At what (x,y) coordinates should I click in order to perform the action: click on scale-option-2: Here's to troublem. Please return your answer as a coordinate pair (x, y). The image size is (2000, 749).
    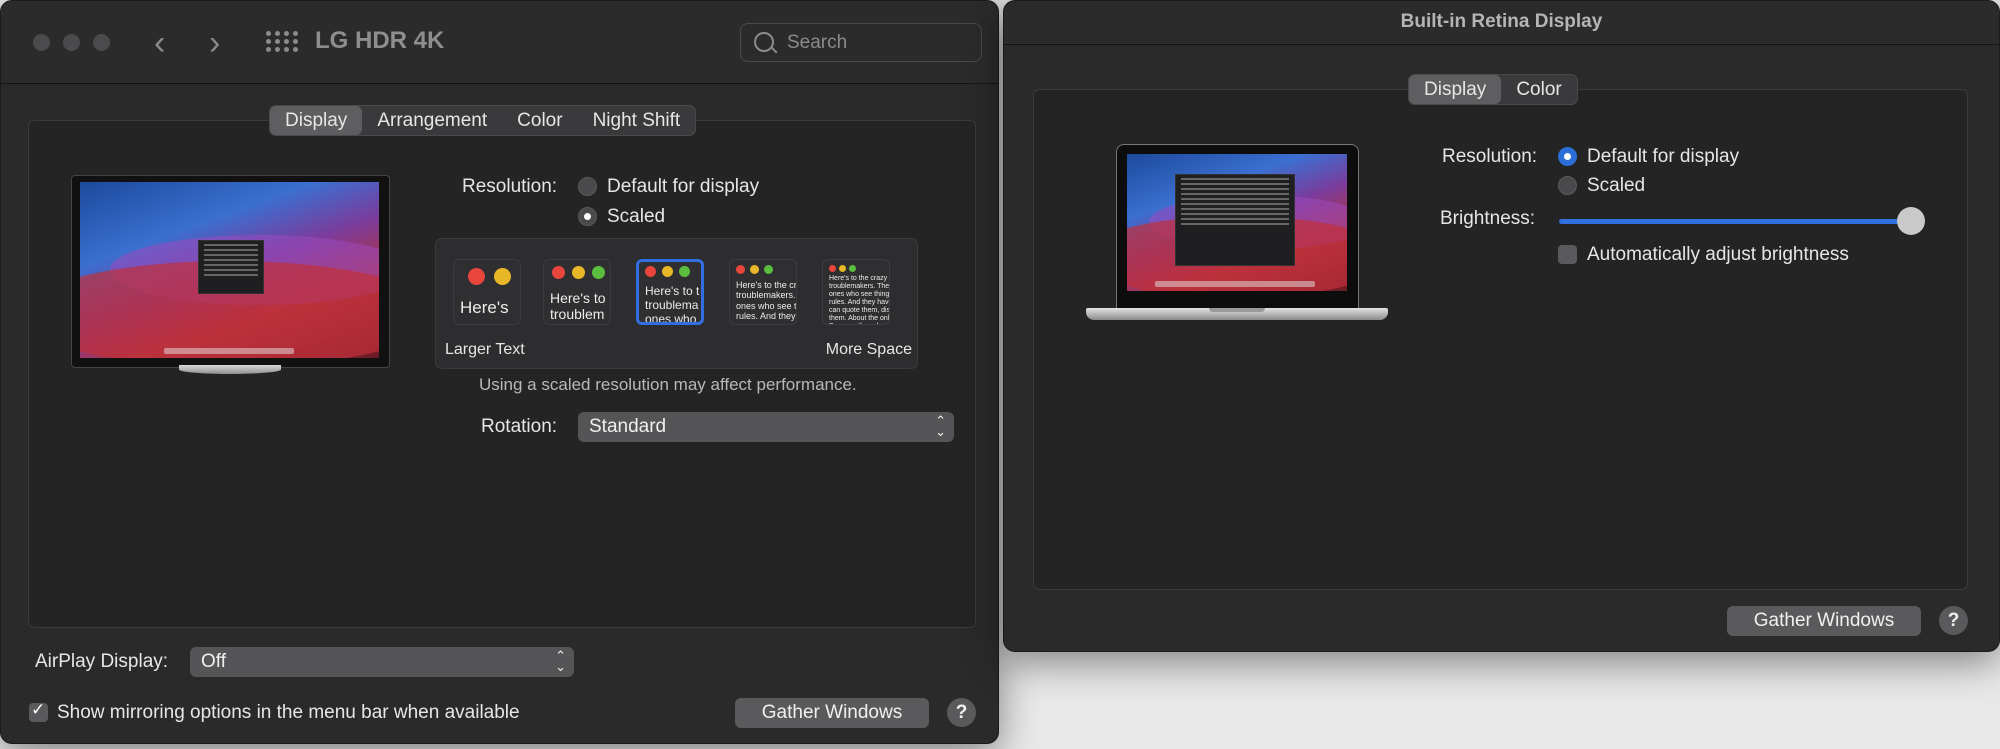
    Looking at the image, I should click on (577, 292).